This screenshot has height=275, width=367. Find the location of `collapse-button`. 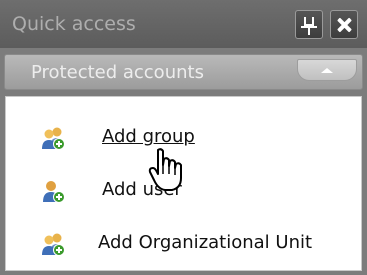

collapse-button is located at coordinates (327, 70).